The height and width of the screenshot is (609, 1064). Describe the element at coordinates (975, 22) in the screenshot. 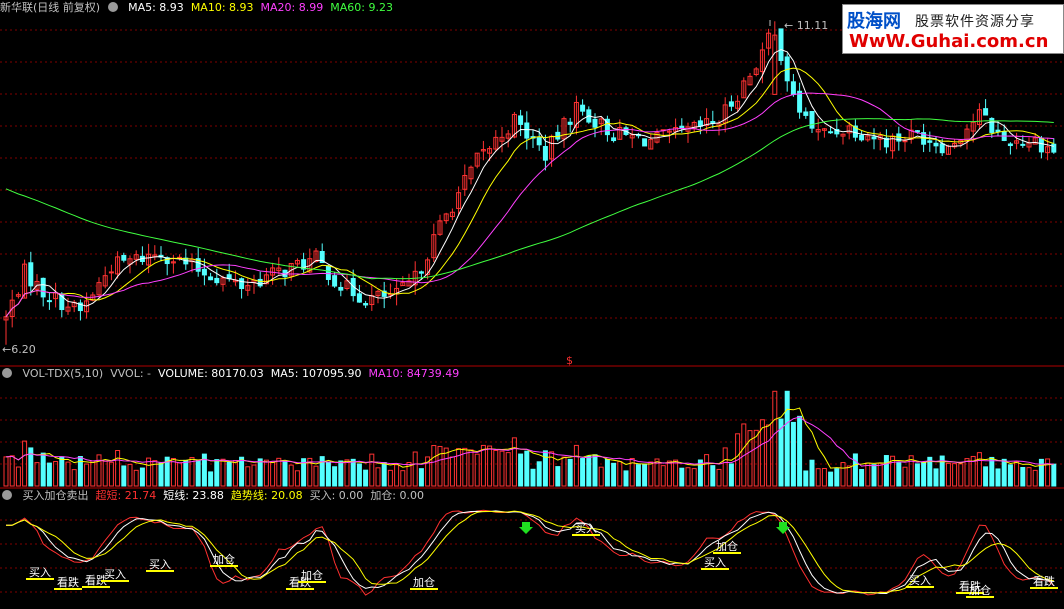

I see `watermark-slogan: 股票软件资源分享` at that location.